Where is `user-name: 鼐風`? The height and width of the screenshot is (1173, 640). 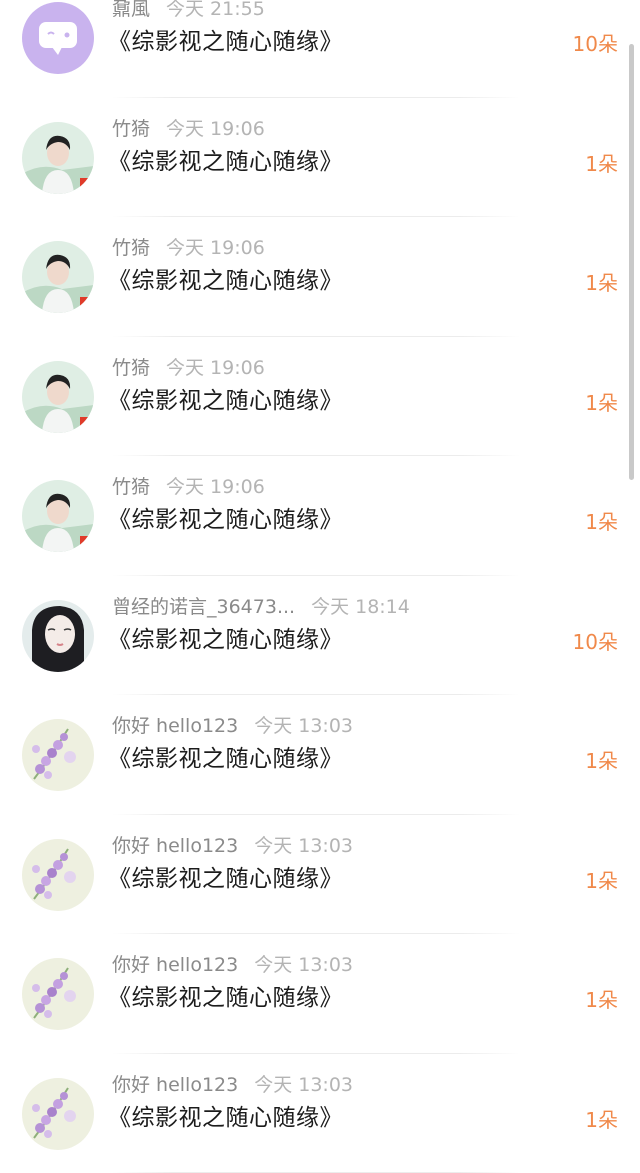
user-name: 鼐風 is located at coordinates (131, 10).